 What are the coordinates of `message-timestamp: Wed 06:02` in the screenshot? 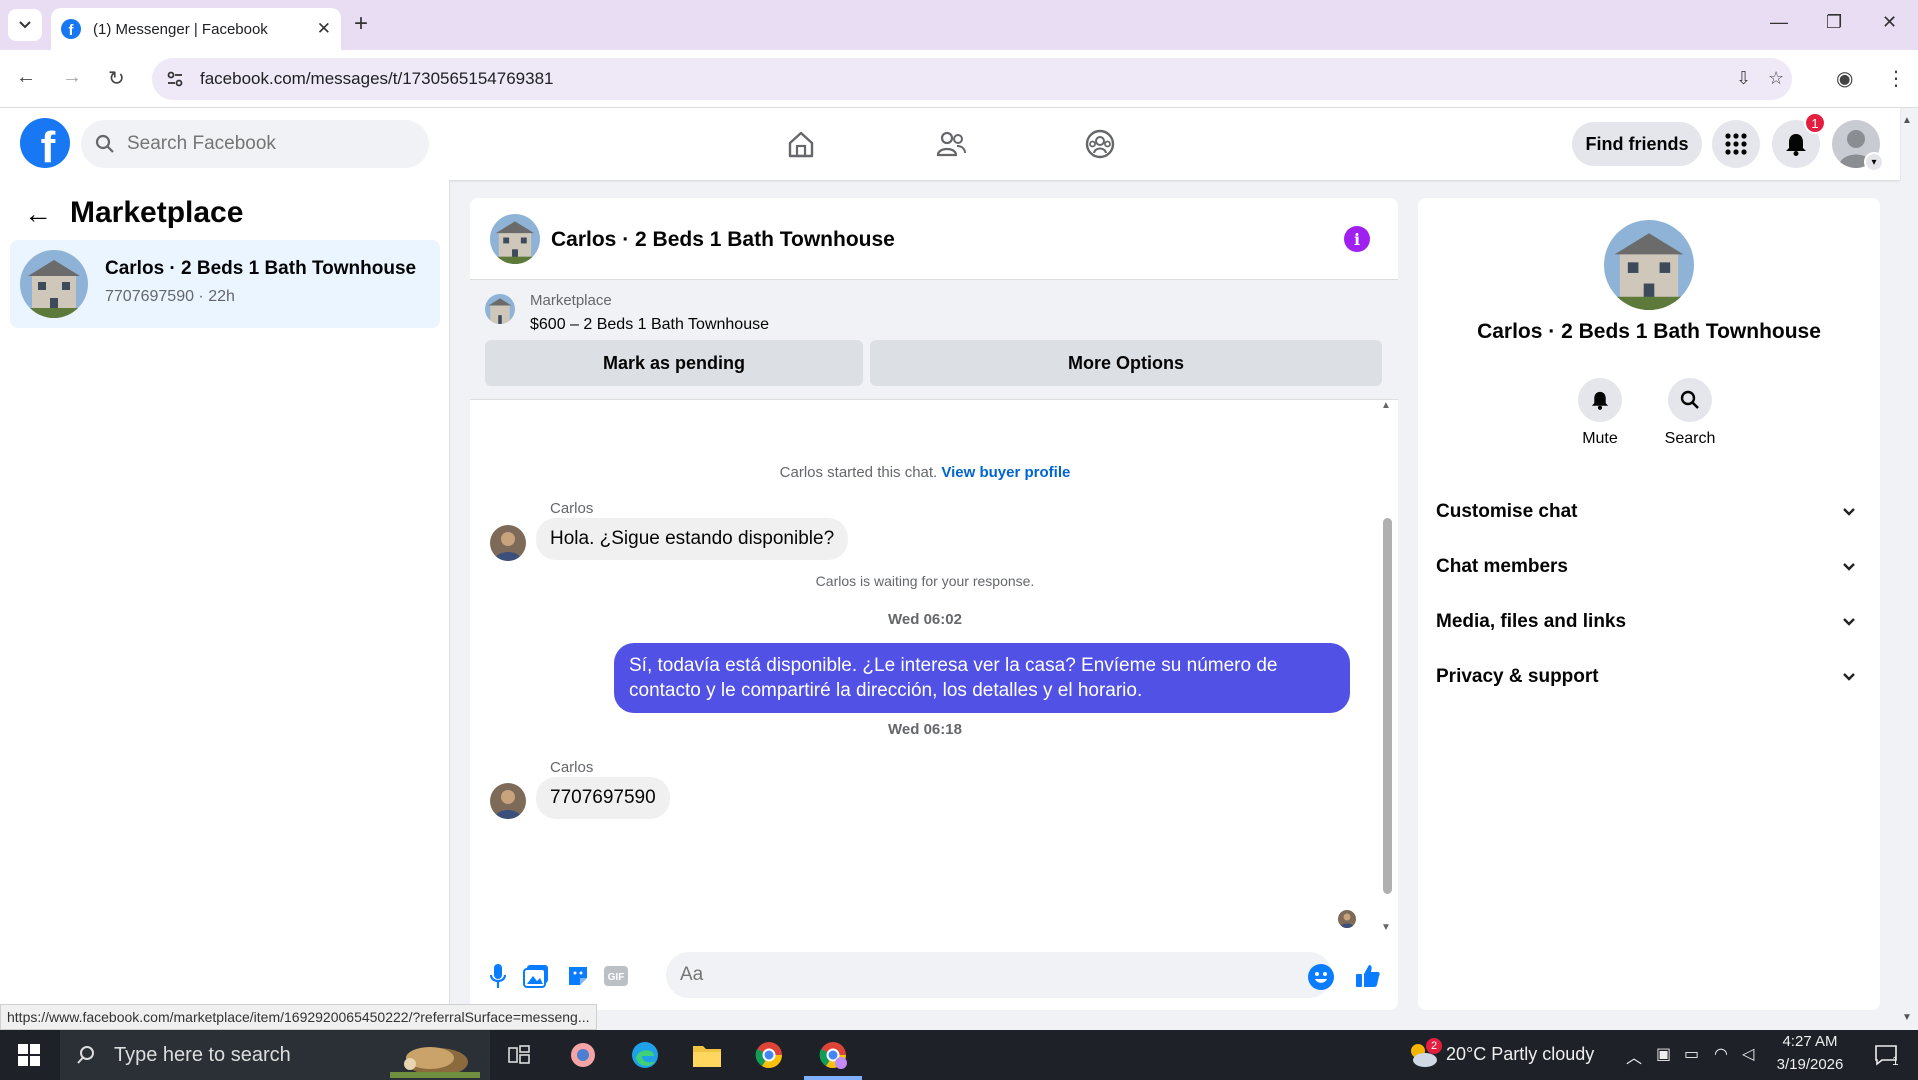 It's located at (925, 619).